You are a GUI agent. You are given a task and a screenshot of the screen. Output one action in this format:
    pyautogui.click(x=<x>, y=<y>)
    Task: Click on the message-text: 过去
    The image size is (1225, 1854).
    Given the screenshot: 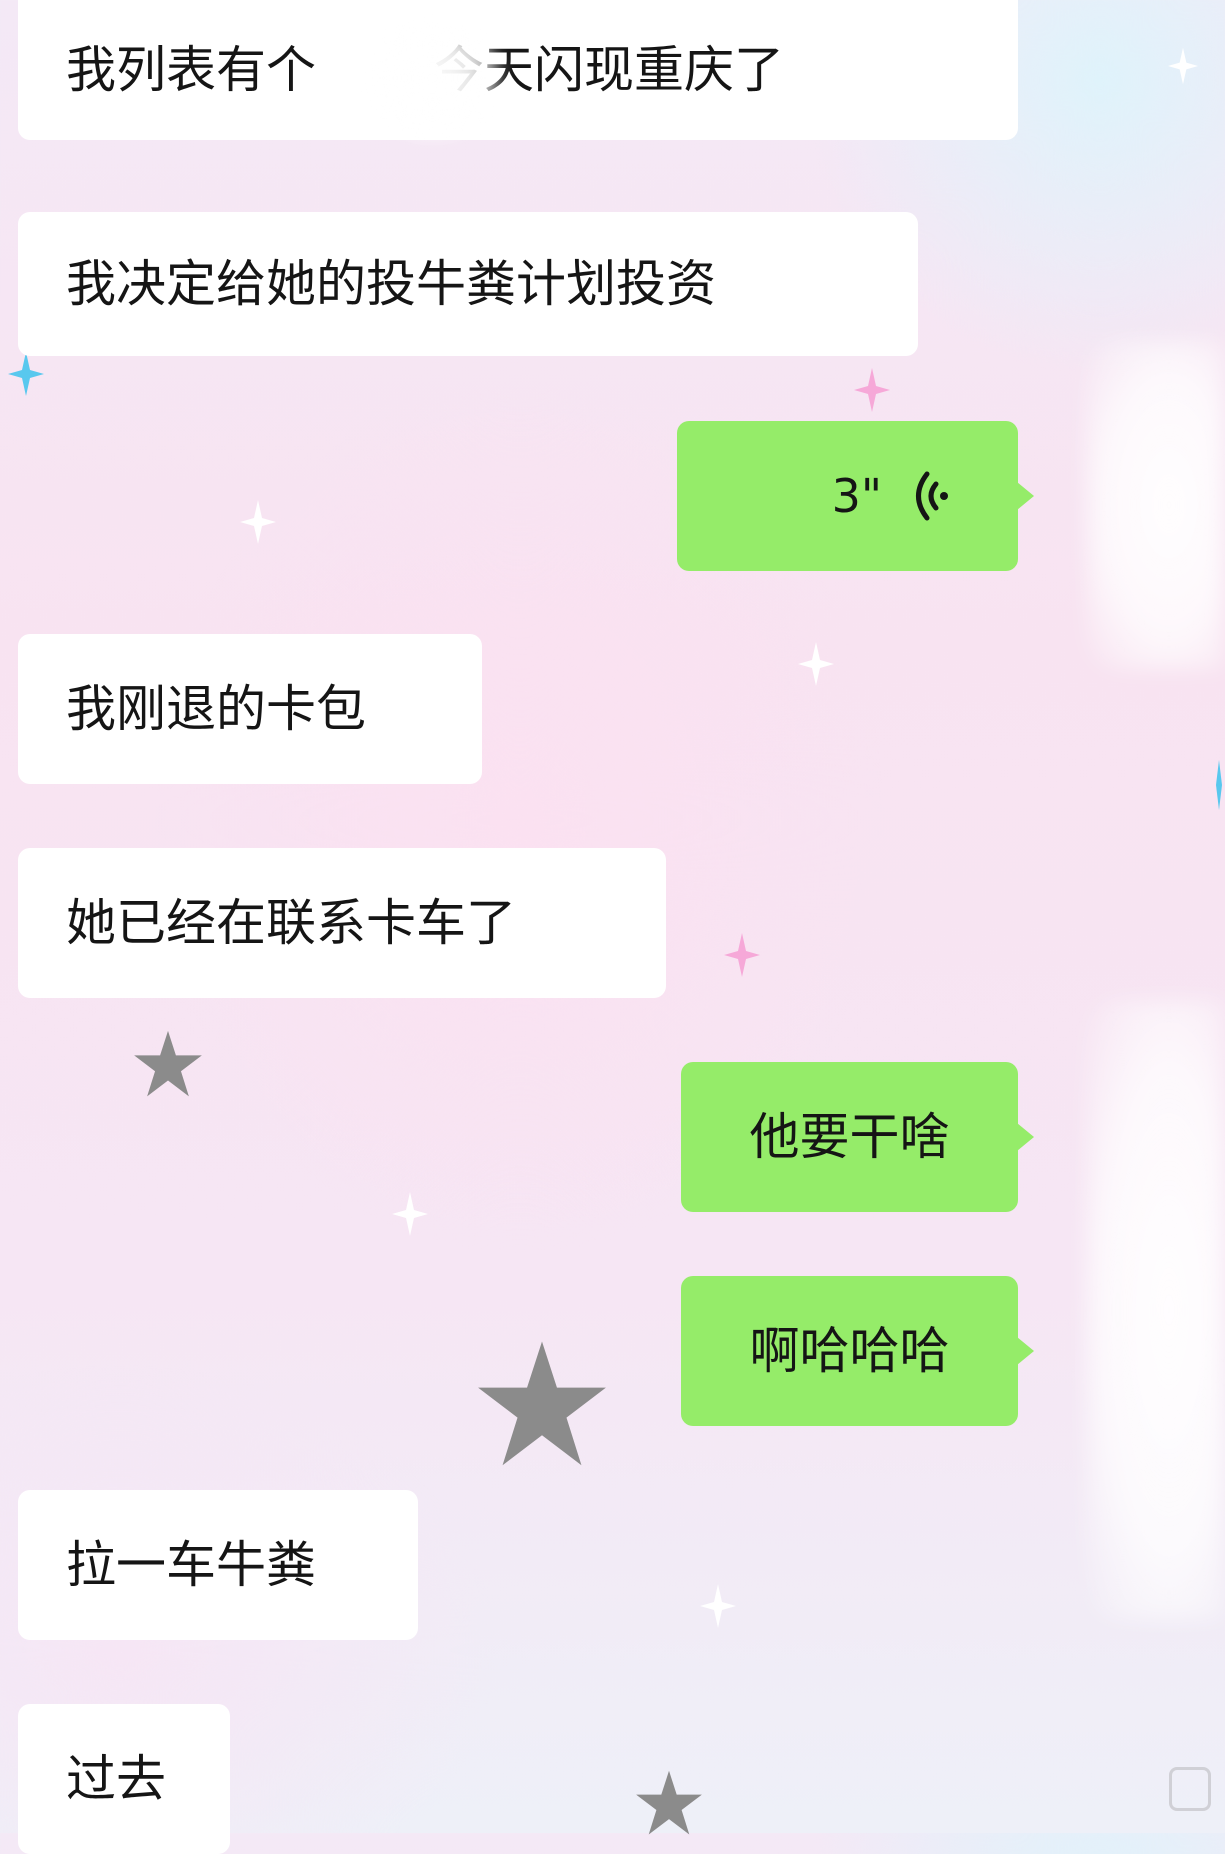 What is the action you would take?
    pyautogui.click(x=116, y=1779)
    